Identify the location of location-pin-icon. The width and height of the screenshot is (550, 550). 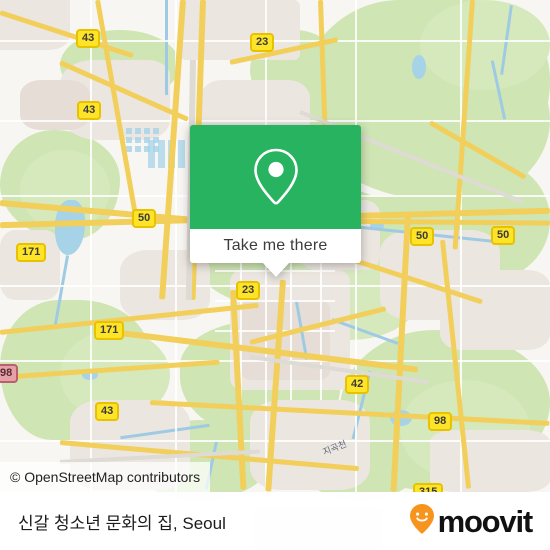
(276, 177).